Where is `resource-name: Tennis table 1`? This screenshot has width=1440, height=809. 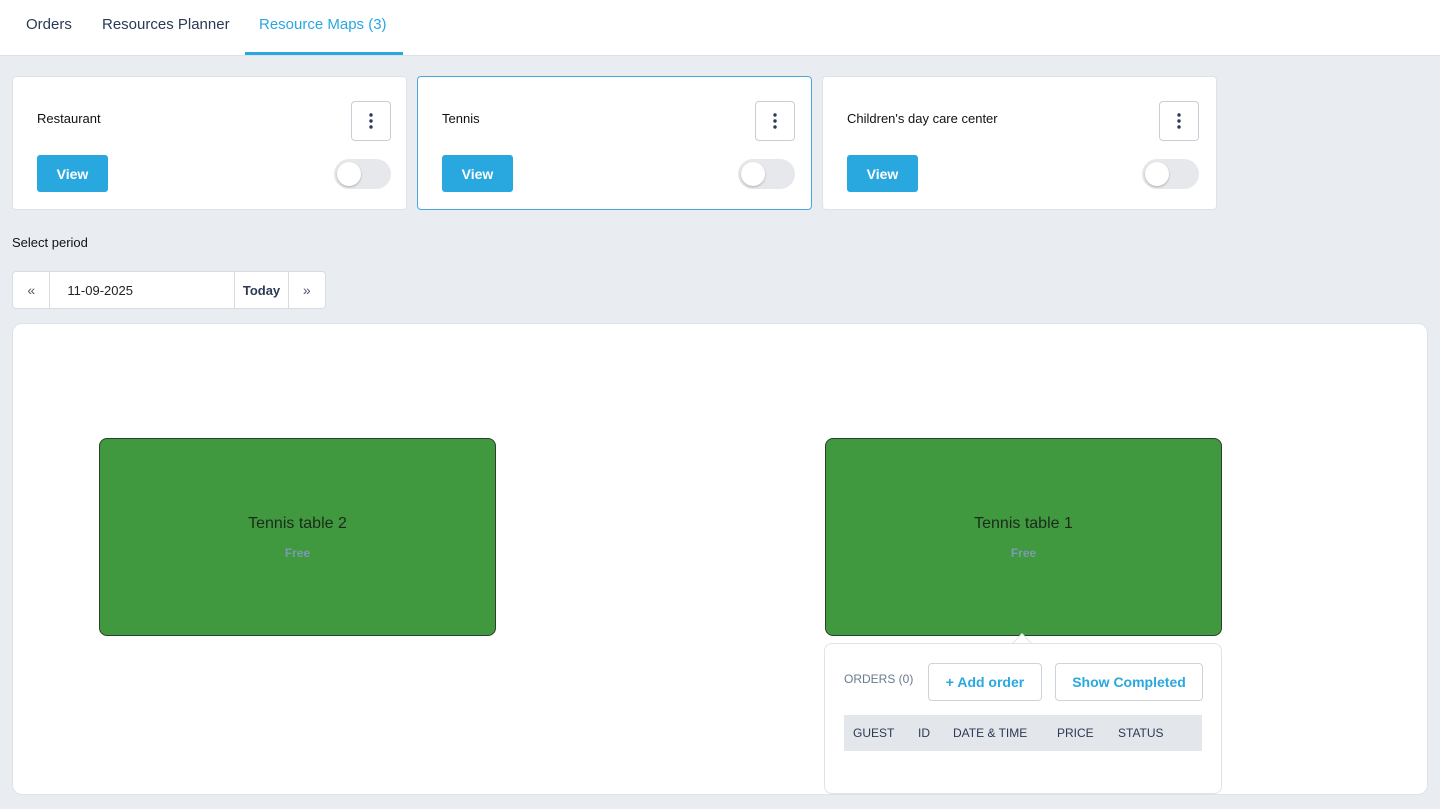
resource-name: Tennis table 1 is located at coordinates (1023, 523).